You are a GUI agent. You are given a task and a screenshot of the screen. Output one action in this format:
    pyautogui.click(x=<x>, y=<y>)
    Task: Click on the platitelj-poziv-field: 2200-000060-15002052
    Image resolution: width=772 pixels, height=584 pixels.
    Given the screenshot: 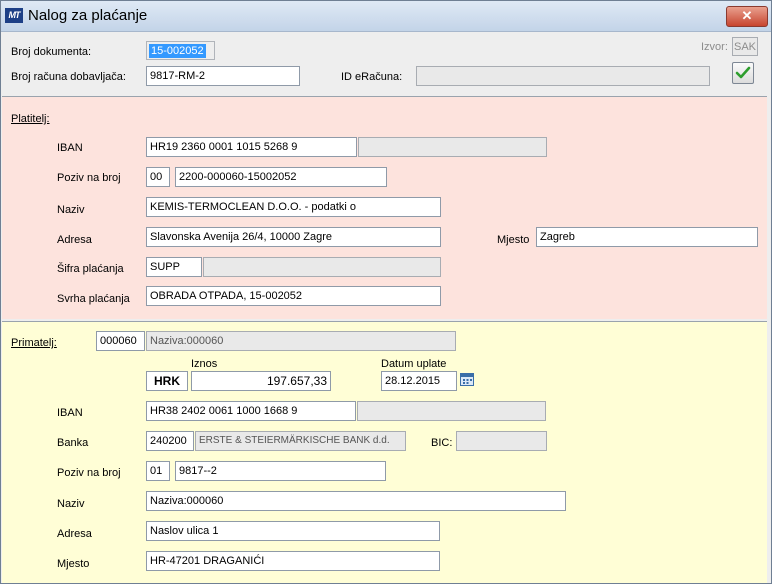 What is the action you would take?
    pyautogui.click(x=281, y=177)
    